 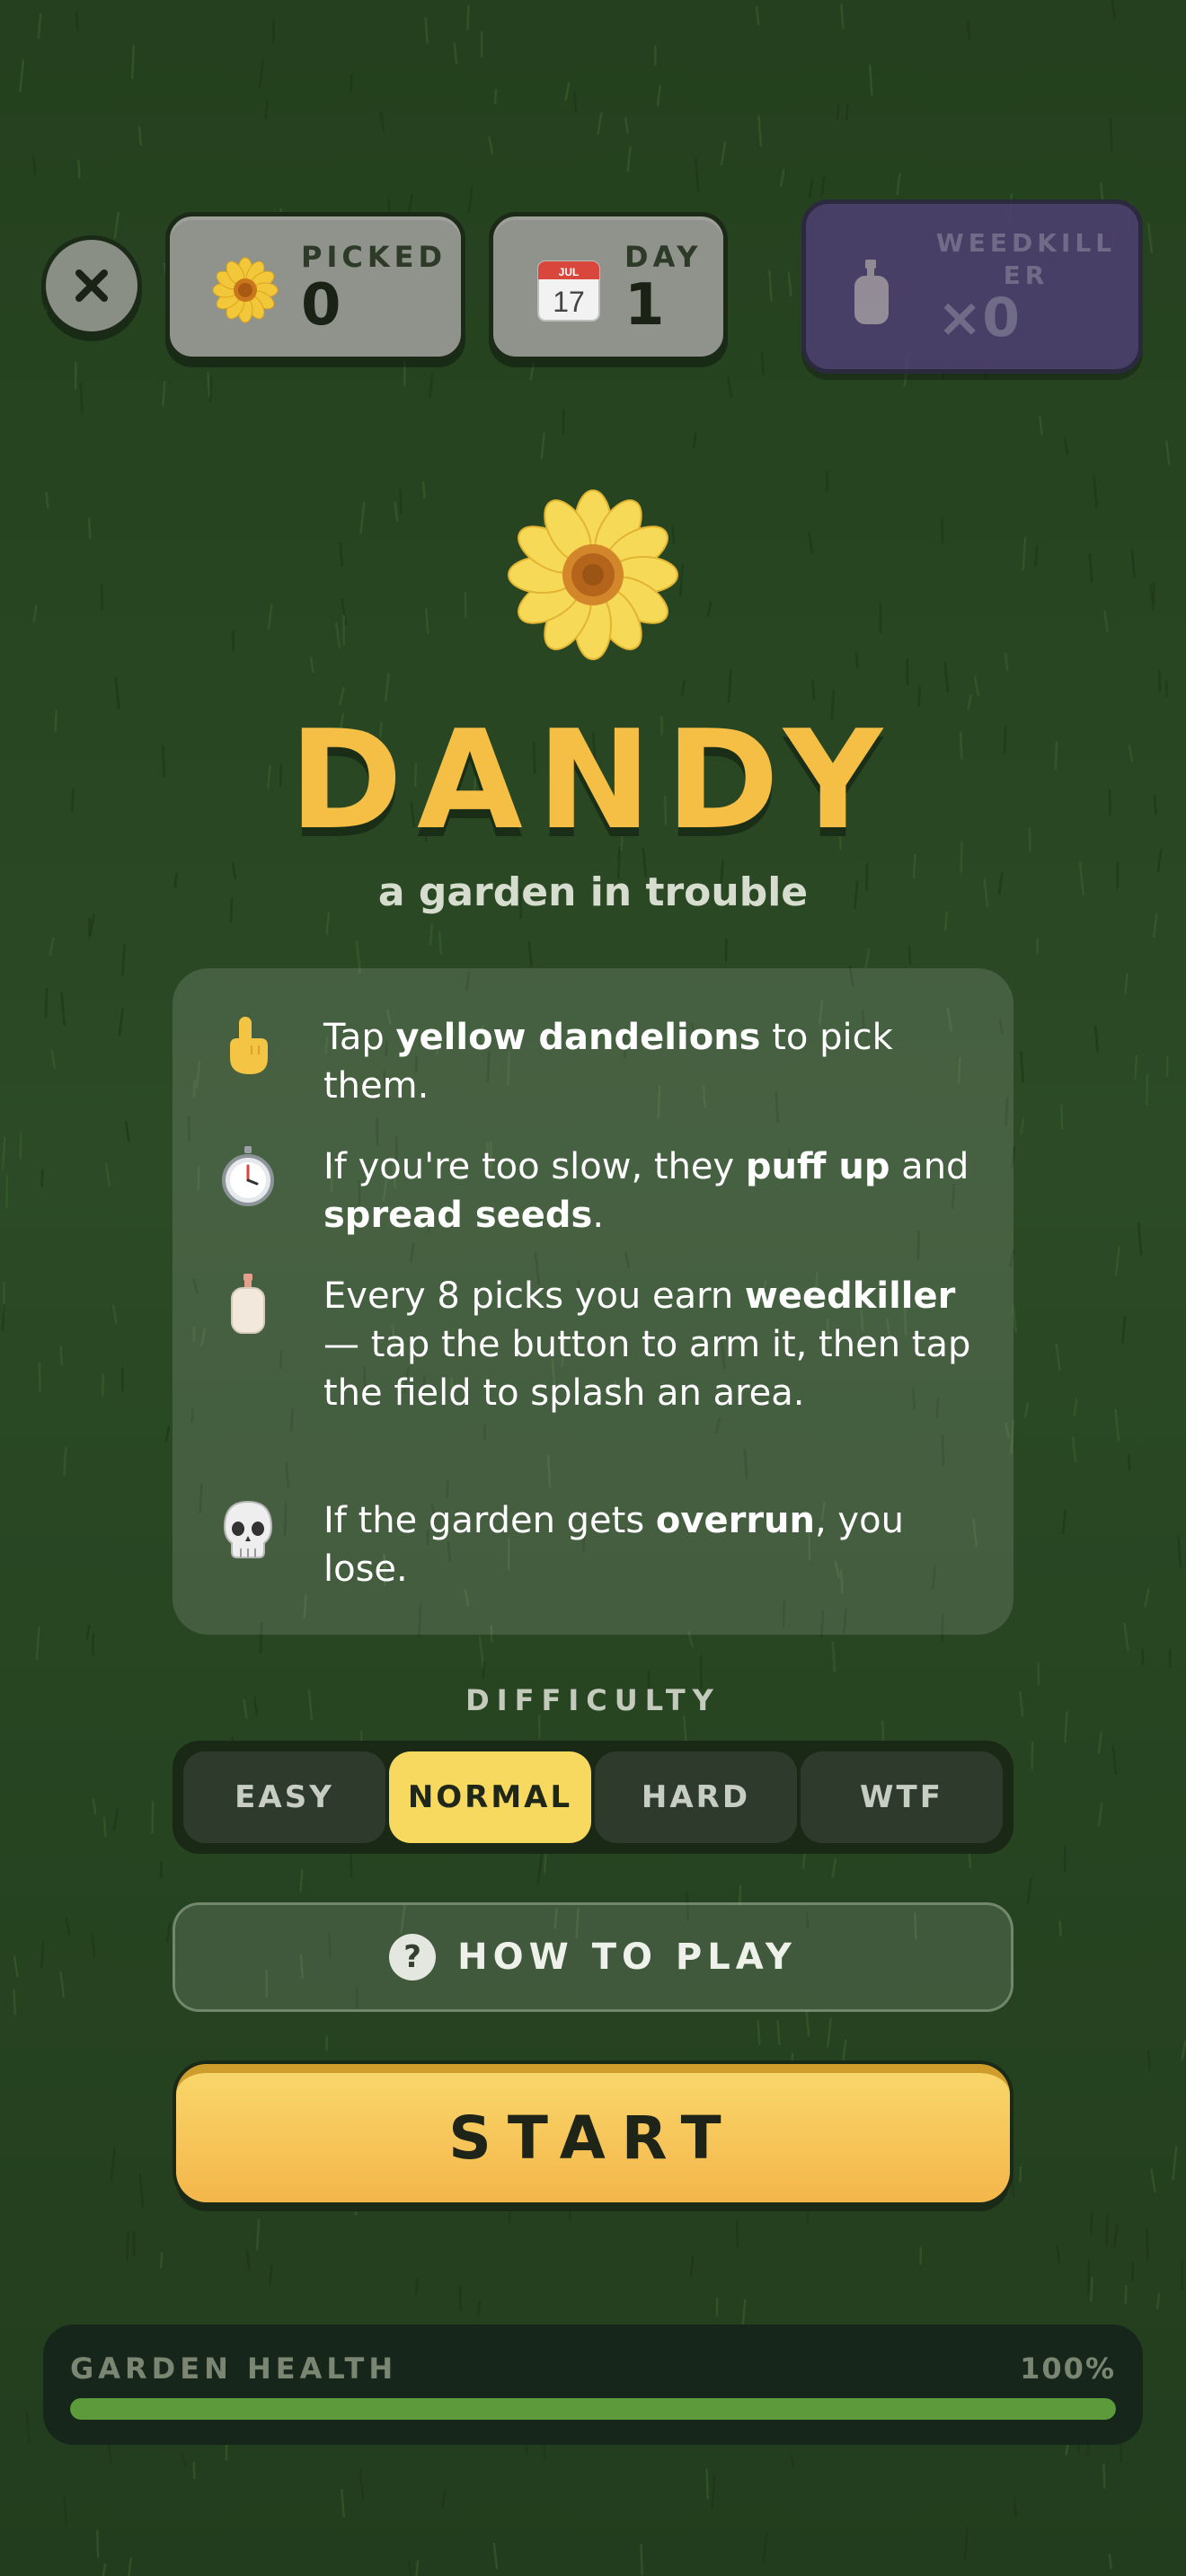 I want to click on how-to-play-button: ? HOW TO PLAY, so click(x=593, y=1957).